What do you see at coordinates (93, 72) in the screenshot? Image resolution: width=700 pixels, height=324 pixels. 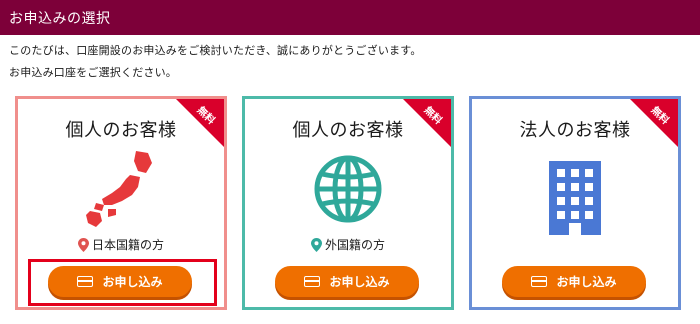 I see `intro-text-line2: お申込み口座をご選択ください。` at bounding box center [93, 72].